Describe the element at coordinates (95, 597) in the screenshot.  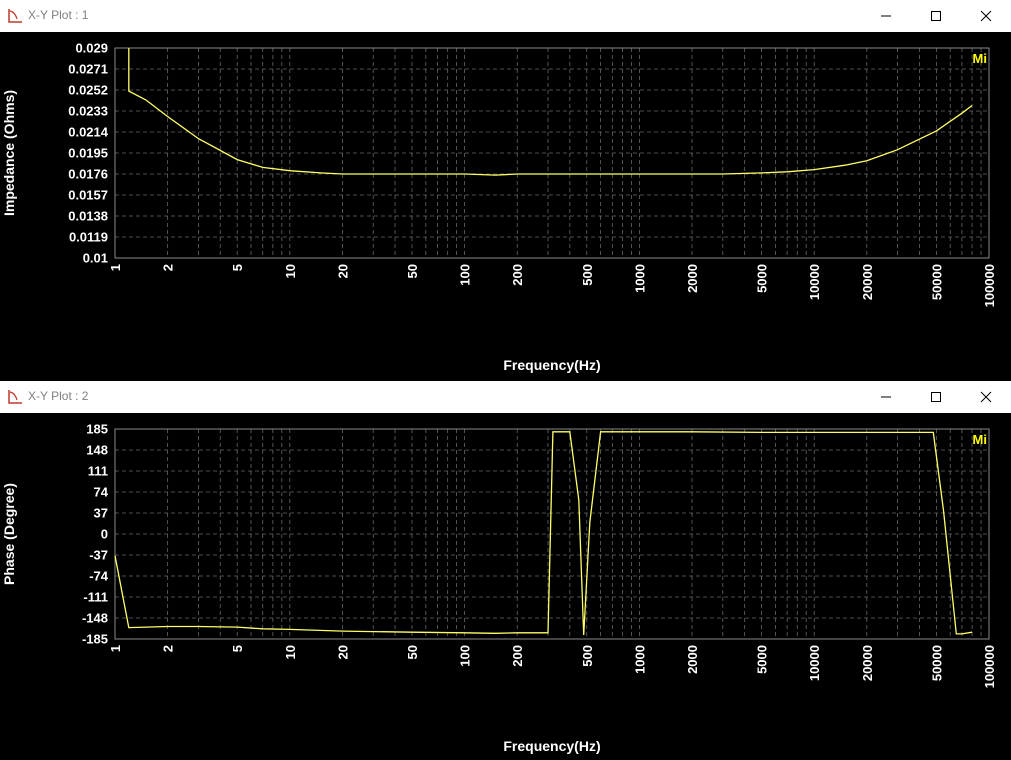
I see `y-tick-label: -111` at that location.